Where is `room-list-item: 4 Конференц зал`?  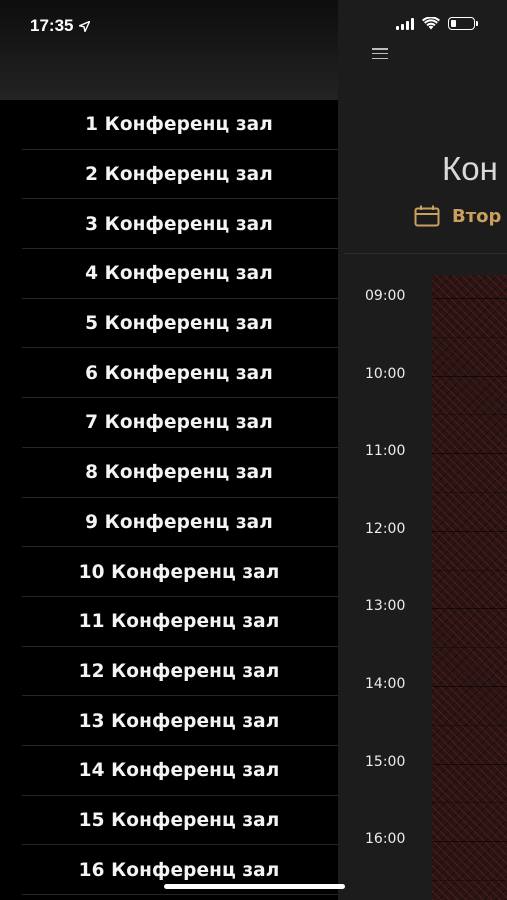
room-list-item: 4 Конференц зал is located at coordinates (169, 274).